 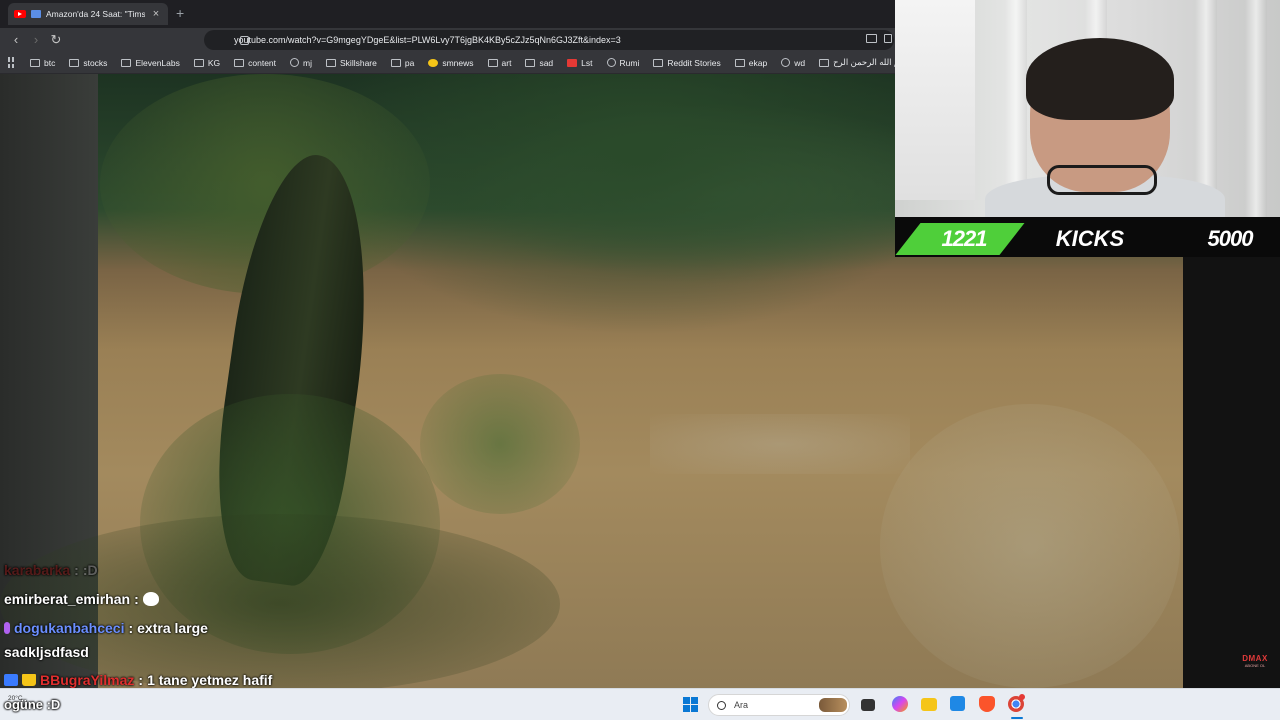 I want to click on search-placeholder: Ara, so click(x=741, y=705).